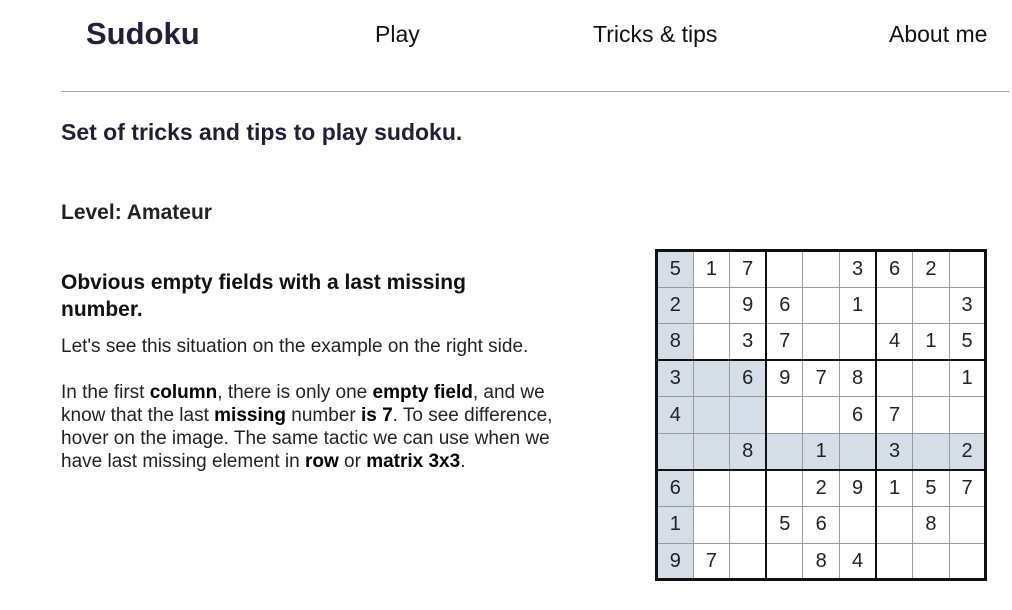 The width and height of the screenshot is (1012, 610). I want to click on tip-text: number, so click(323, 415).